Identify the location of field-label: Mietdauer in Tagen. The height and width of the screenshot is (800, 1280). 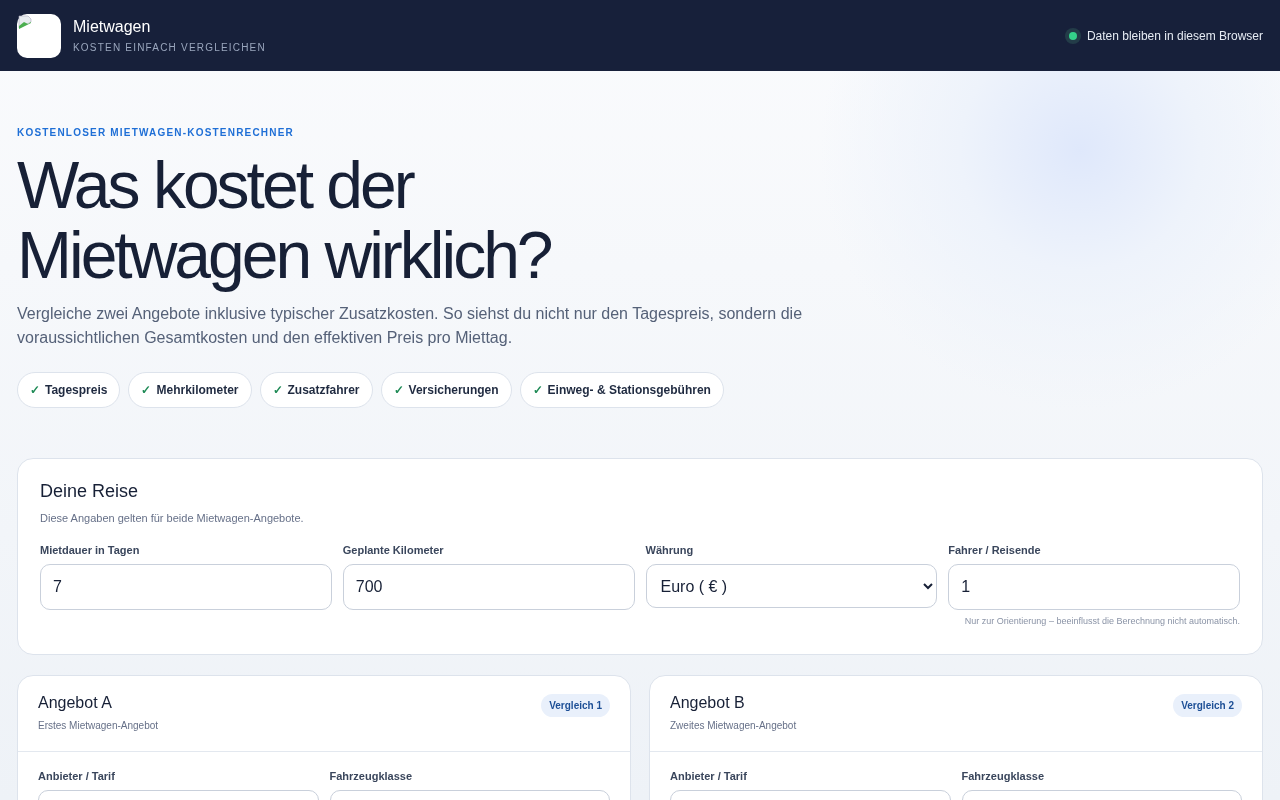
(90, 550).